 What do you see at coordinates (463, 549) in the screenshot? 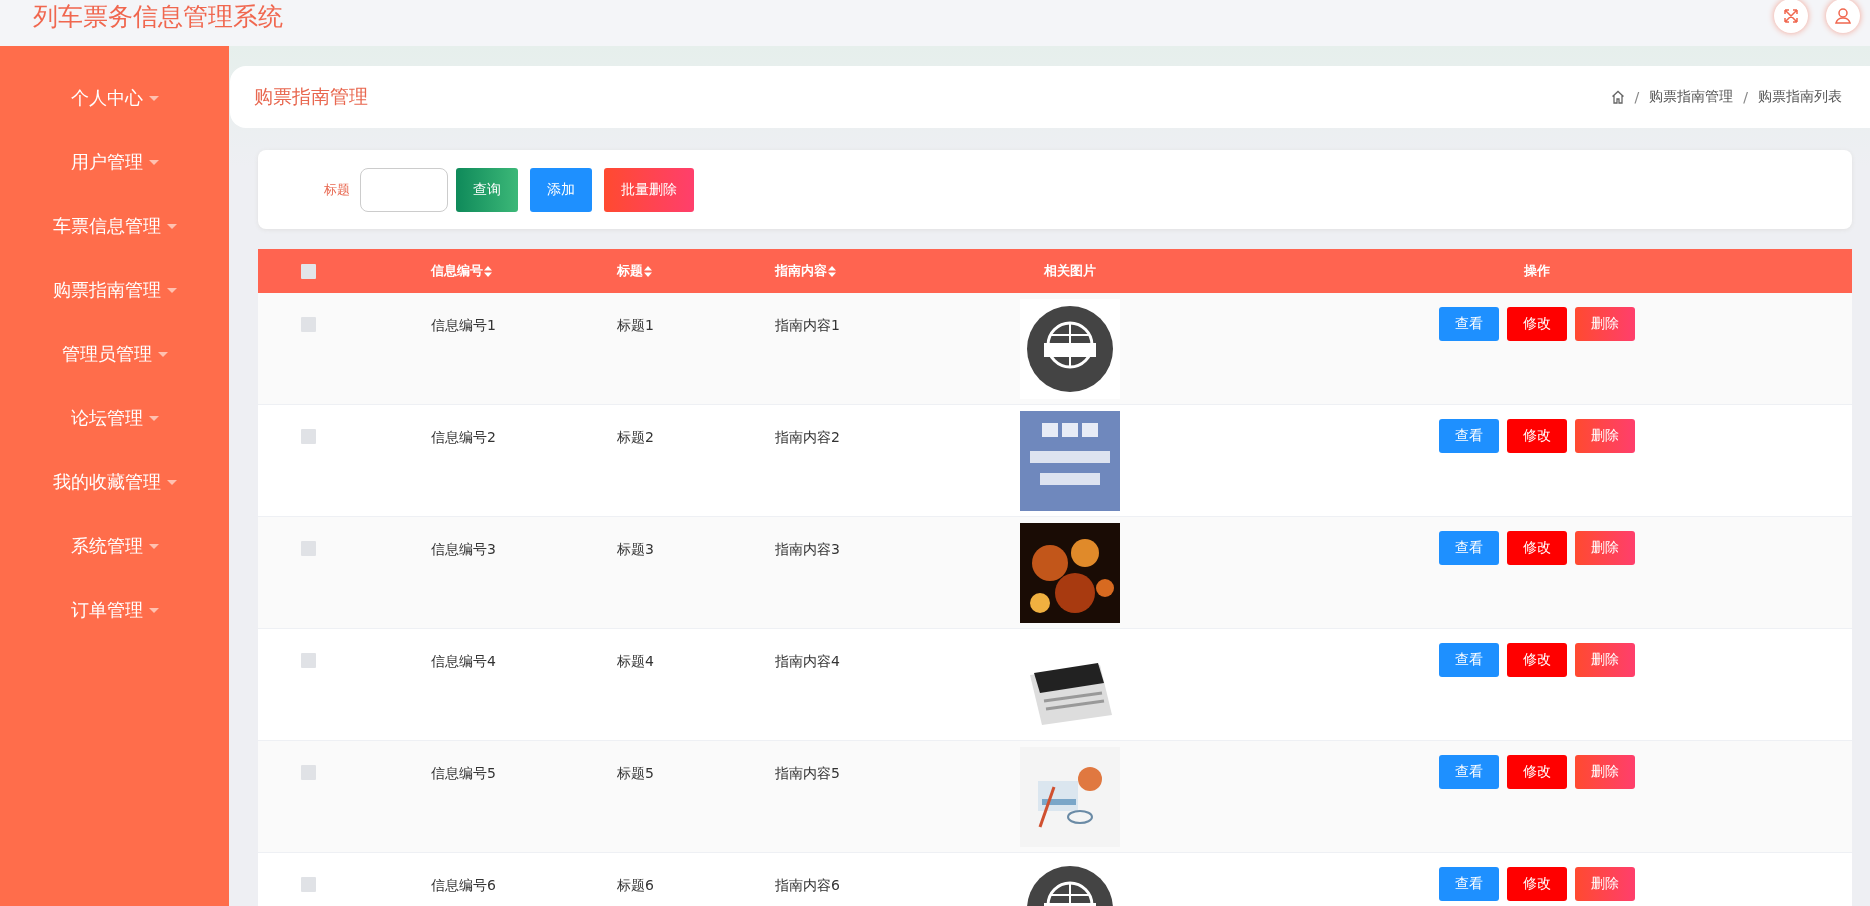
I see `table-cell: 信息编号3` at bounding box center [463, 549].